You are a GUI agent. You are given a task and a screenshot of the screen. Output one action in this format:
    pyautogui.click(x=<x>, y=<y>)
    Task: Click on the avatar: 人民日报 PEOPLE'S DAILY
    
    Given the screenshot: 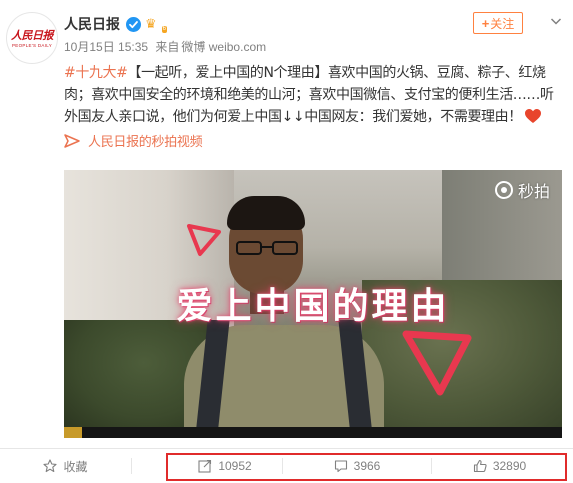 What is the action you would take?
    pyautogui.click(x=32, y=38)
    